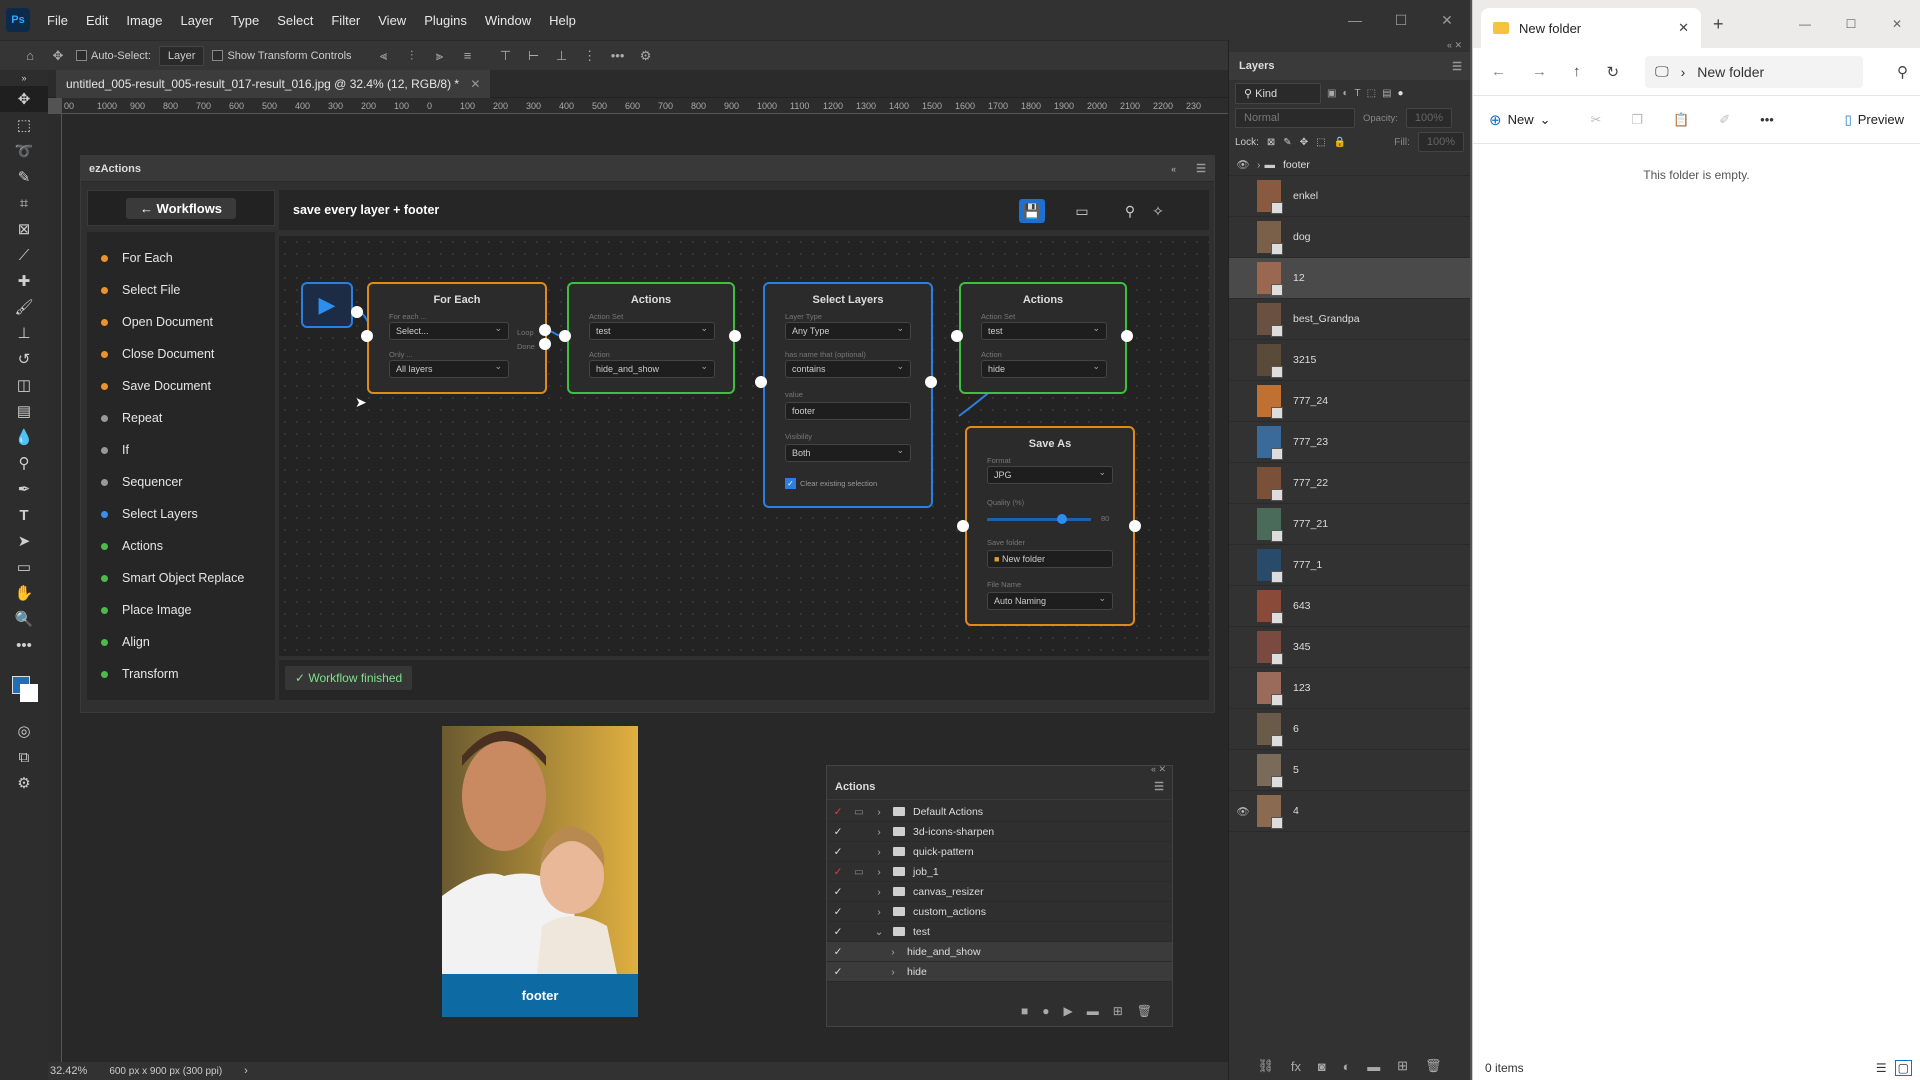  What do you see at coordinates (24, 125) in the screenshot?
I see `marquee-tool-icon: ⬚` at bounding box center [24, 125].